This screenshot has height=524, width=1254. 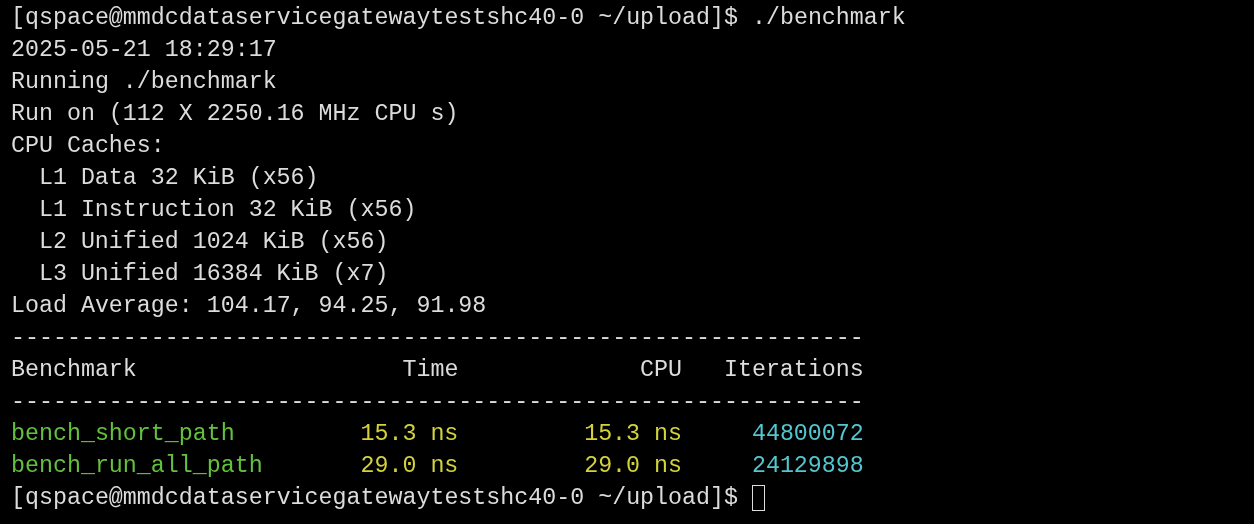 What do you see at coordinates (213, 242) in the screenshot?
I see `cache-line: L2 Unified 1024 KiB (x56)` at bounding box center [213, 242].